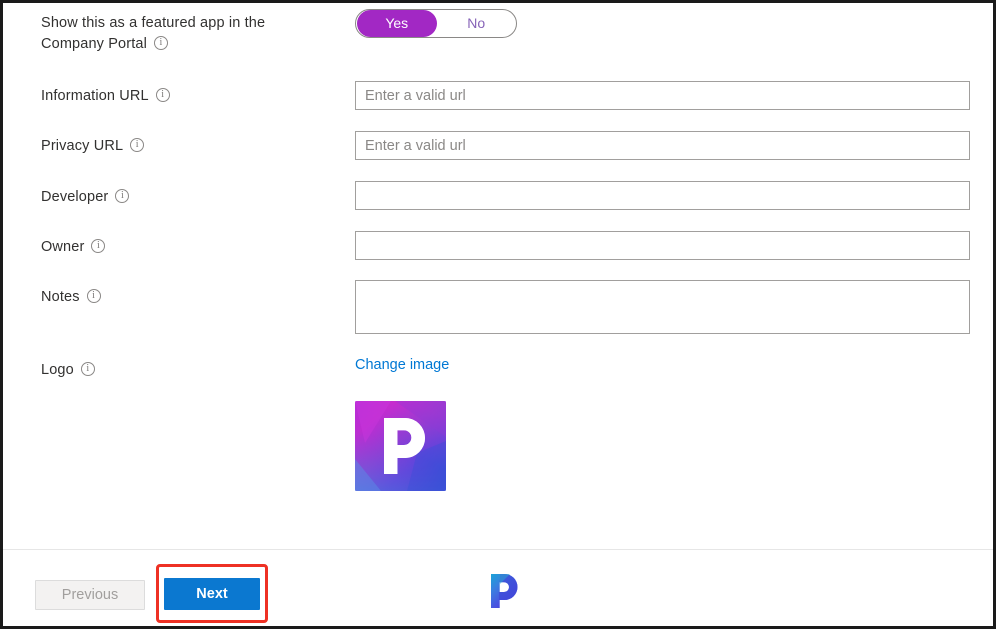 The image size is (996, 629). Describe the element at coordinates (400, 446) in the screenshot. I see `logo-preview-image` at that location.